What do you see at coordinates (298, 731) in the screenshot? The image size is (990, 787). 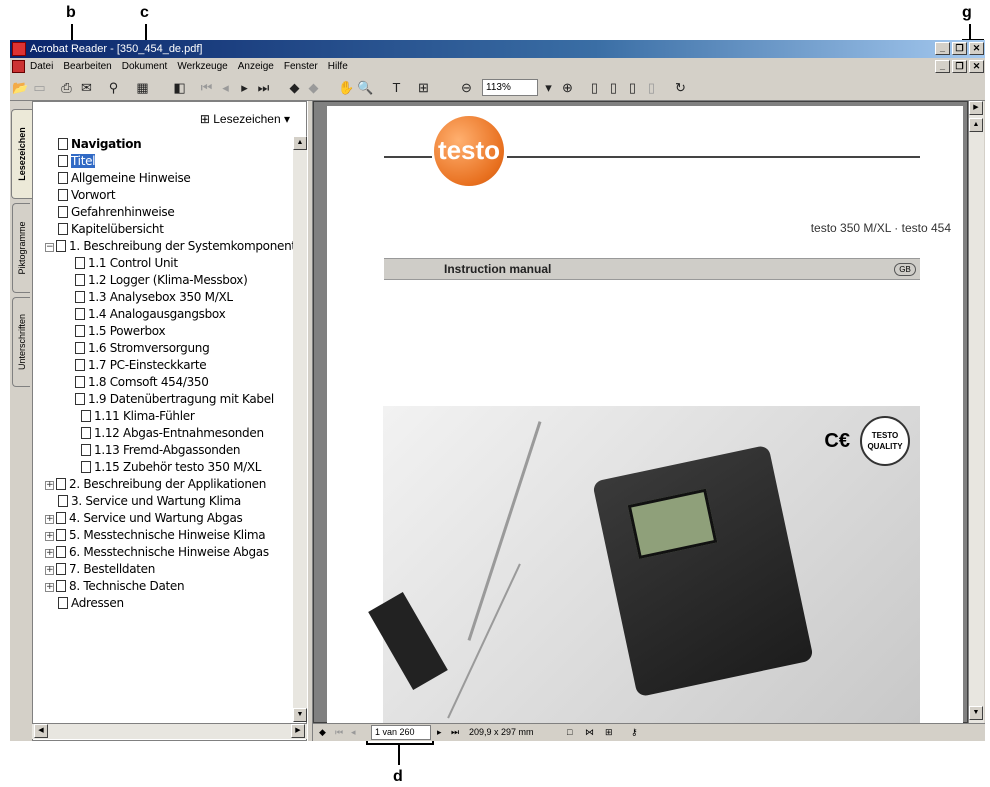 I see `scroll-right-arrow-icon: ▶` at bounding box center [298, 731].